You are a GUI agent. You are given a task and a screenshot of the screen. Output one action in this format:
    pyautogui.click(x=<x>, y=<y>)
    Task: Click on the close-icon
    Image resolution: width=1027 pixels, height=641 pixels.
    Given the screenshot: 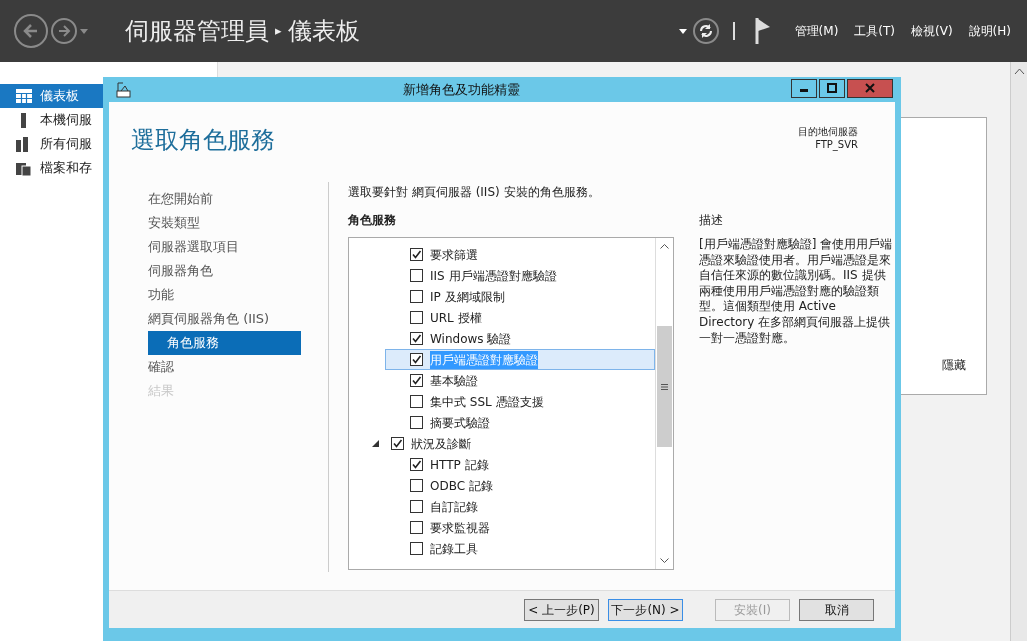 What is the action you would take?
    pyautogui.click(x=870, y=88)
    